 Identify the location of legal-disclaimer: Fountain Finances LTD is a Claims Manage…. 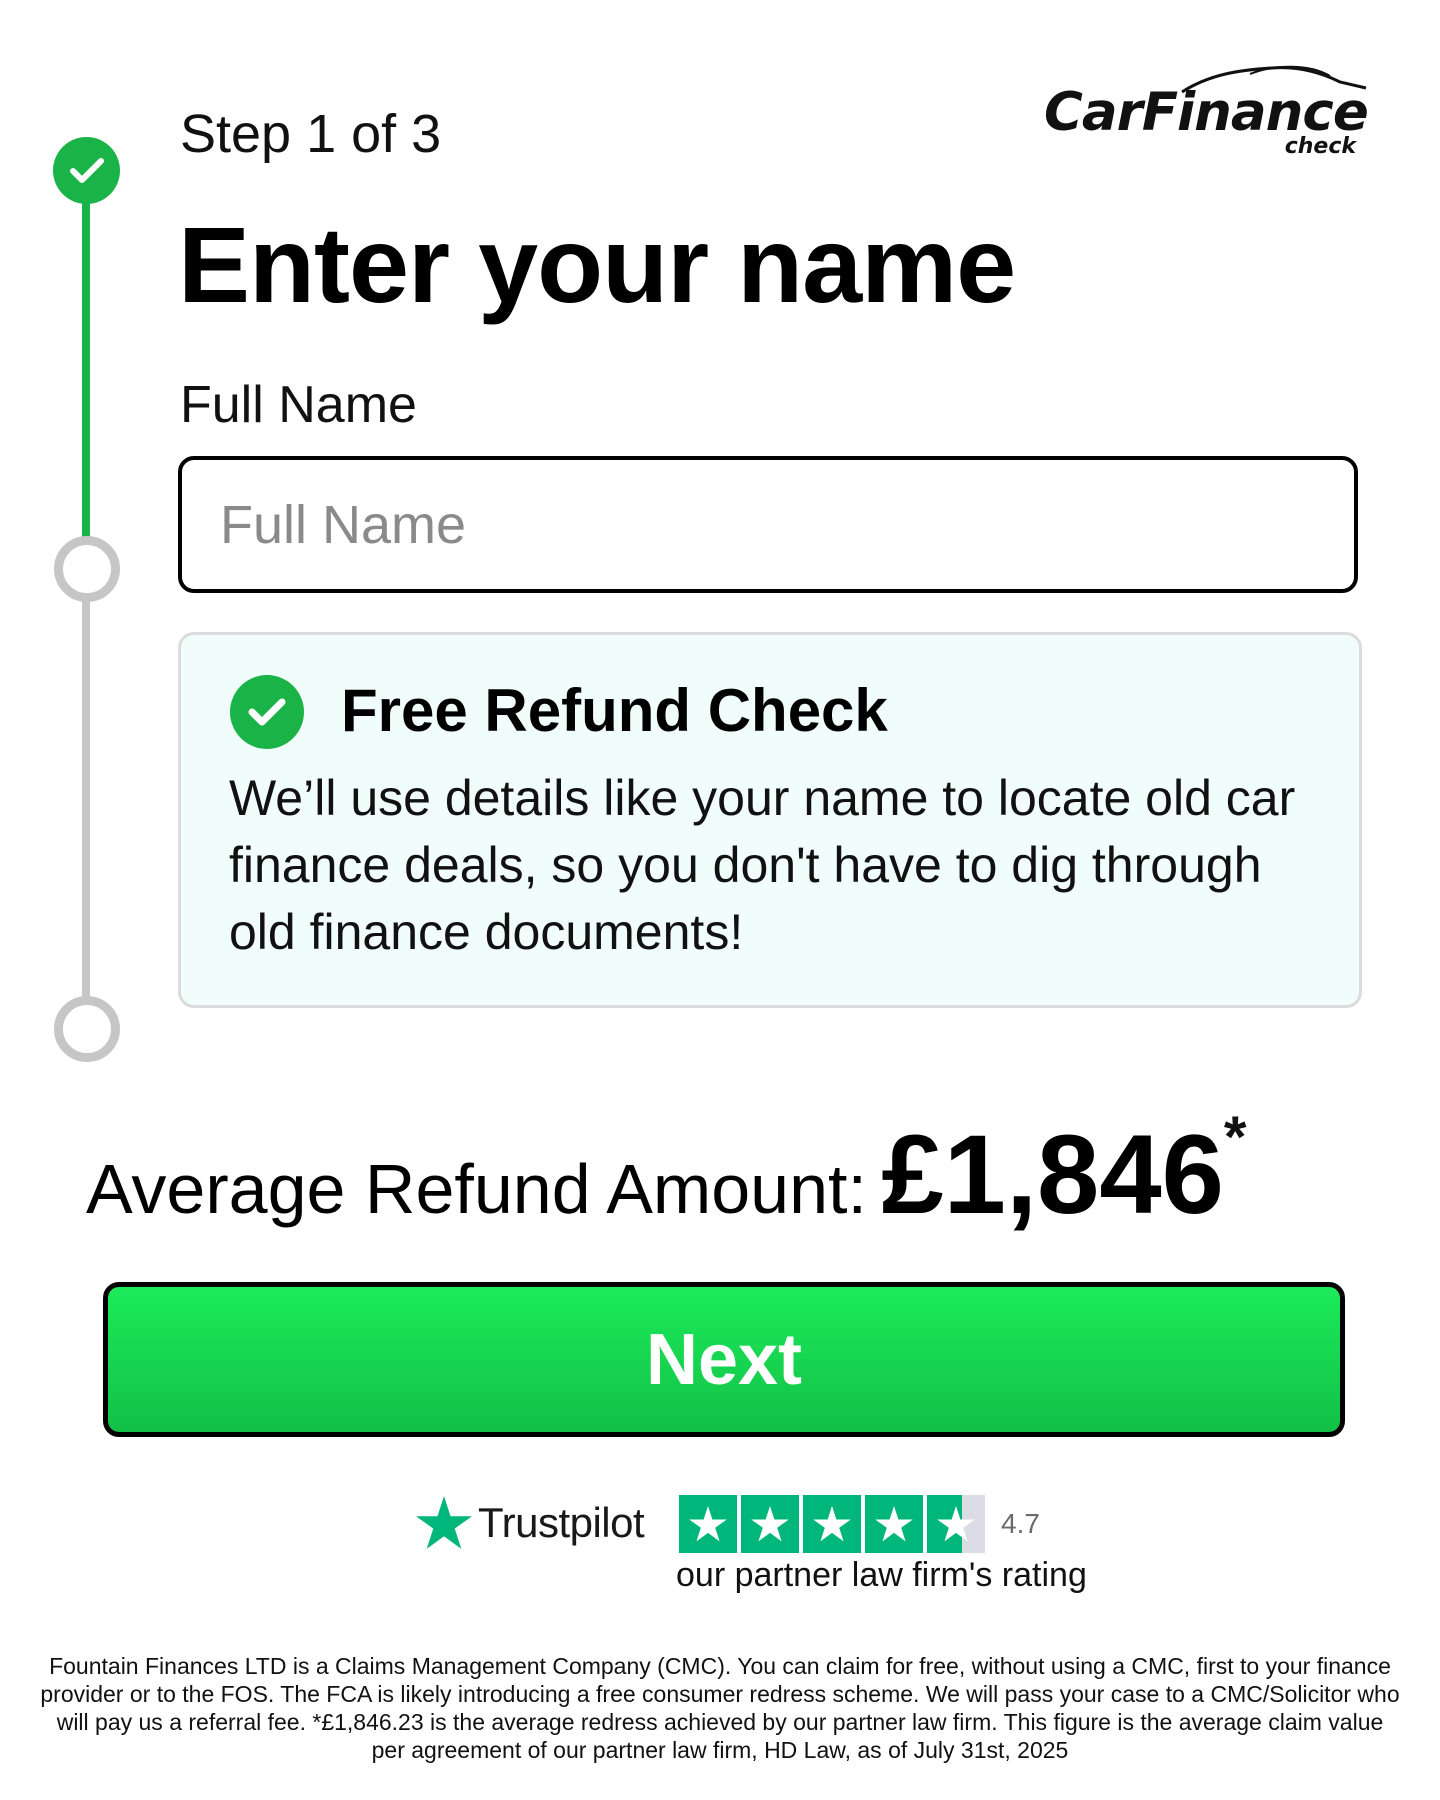
(720, 1708).